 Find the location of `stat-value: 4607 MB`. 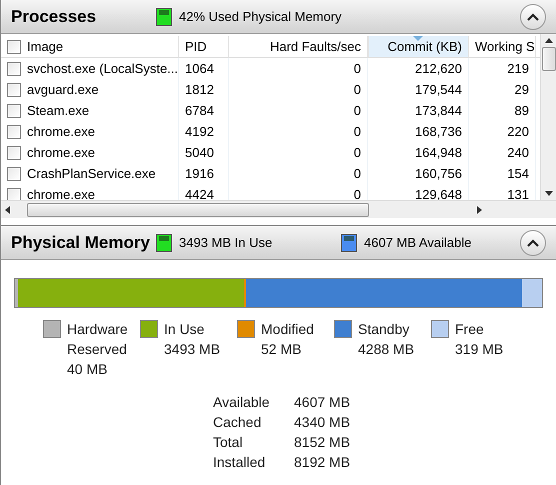

stat-value: 4607 MB is located at coordinates (323, 402).